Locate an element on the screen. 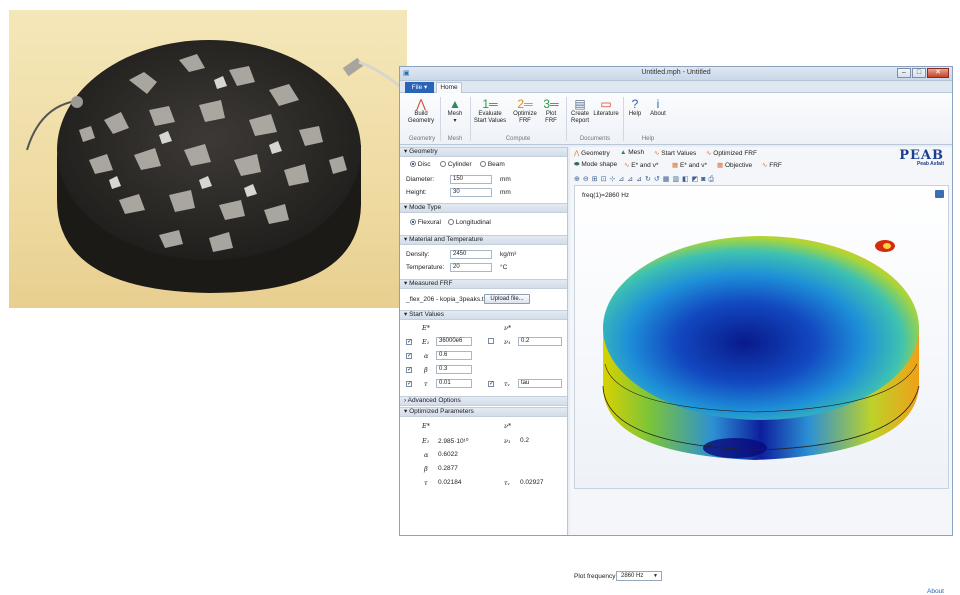  temperature-field: 20 is located at coordinates (471, 267).